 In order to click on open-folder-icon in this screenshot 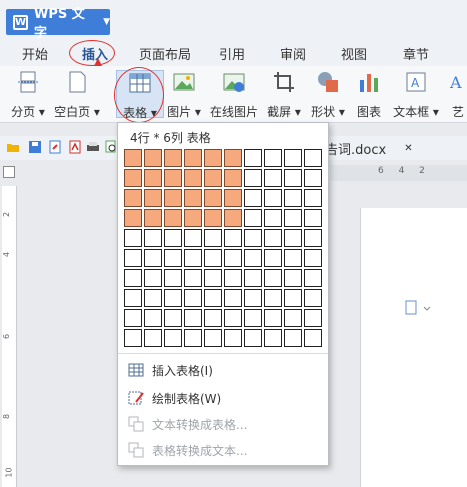, I will do `click(13, 147)`.